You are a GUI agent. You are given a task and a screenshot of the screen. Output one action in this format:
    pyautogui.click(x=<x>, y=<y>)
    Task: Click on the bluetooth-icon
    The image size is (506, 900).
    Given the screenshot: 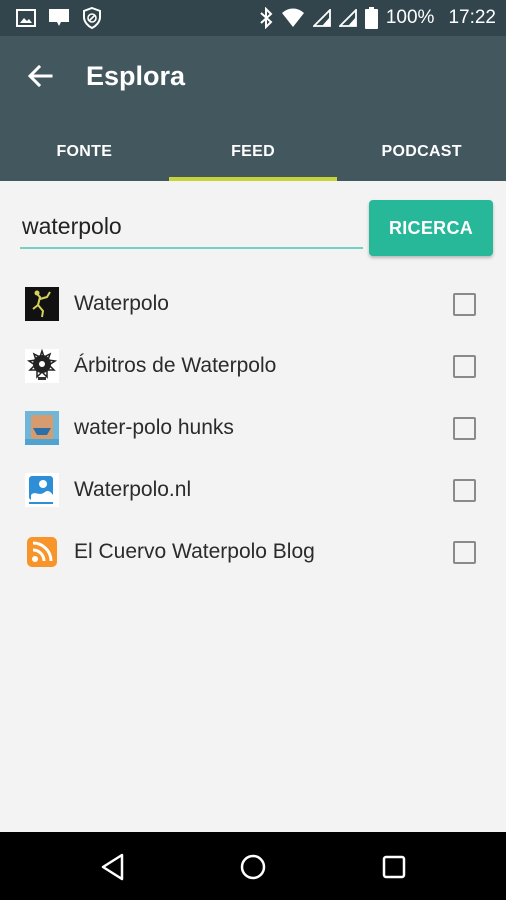 What is the action you would take?
    pyautogui.click(x=266, y=18)
    